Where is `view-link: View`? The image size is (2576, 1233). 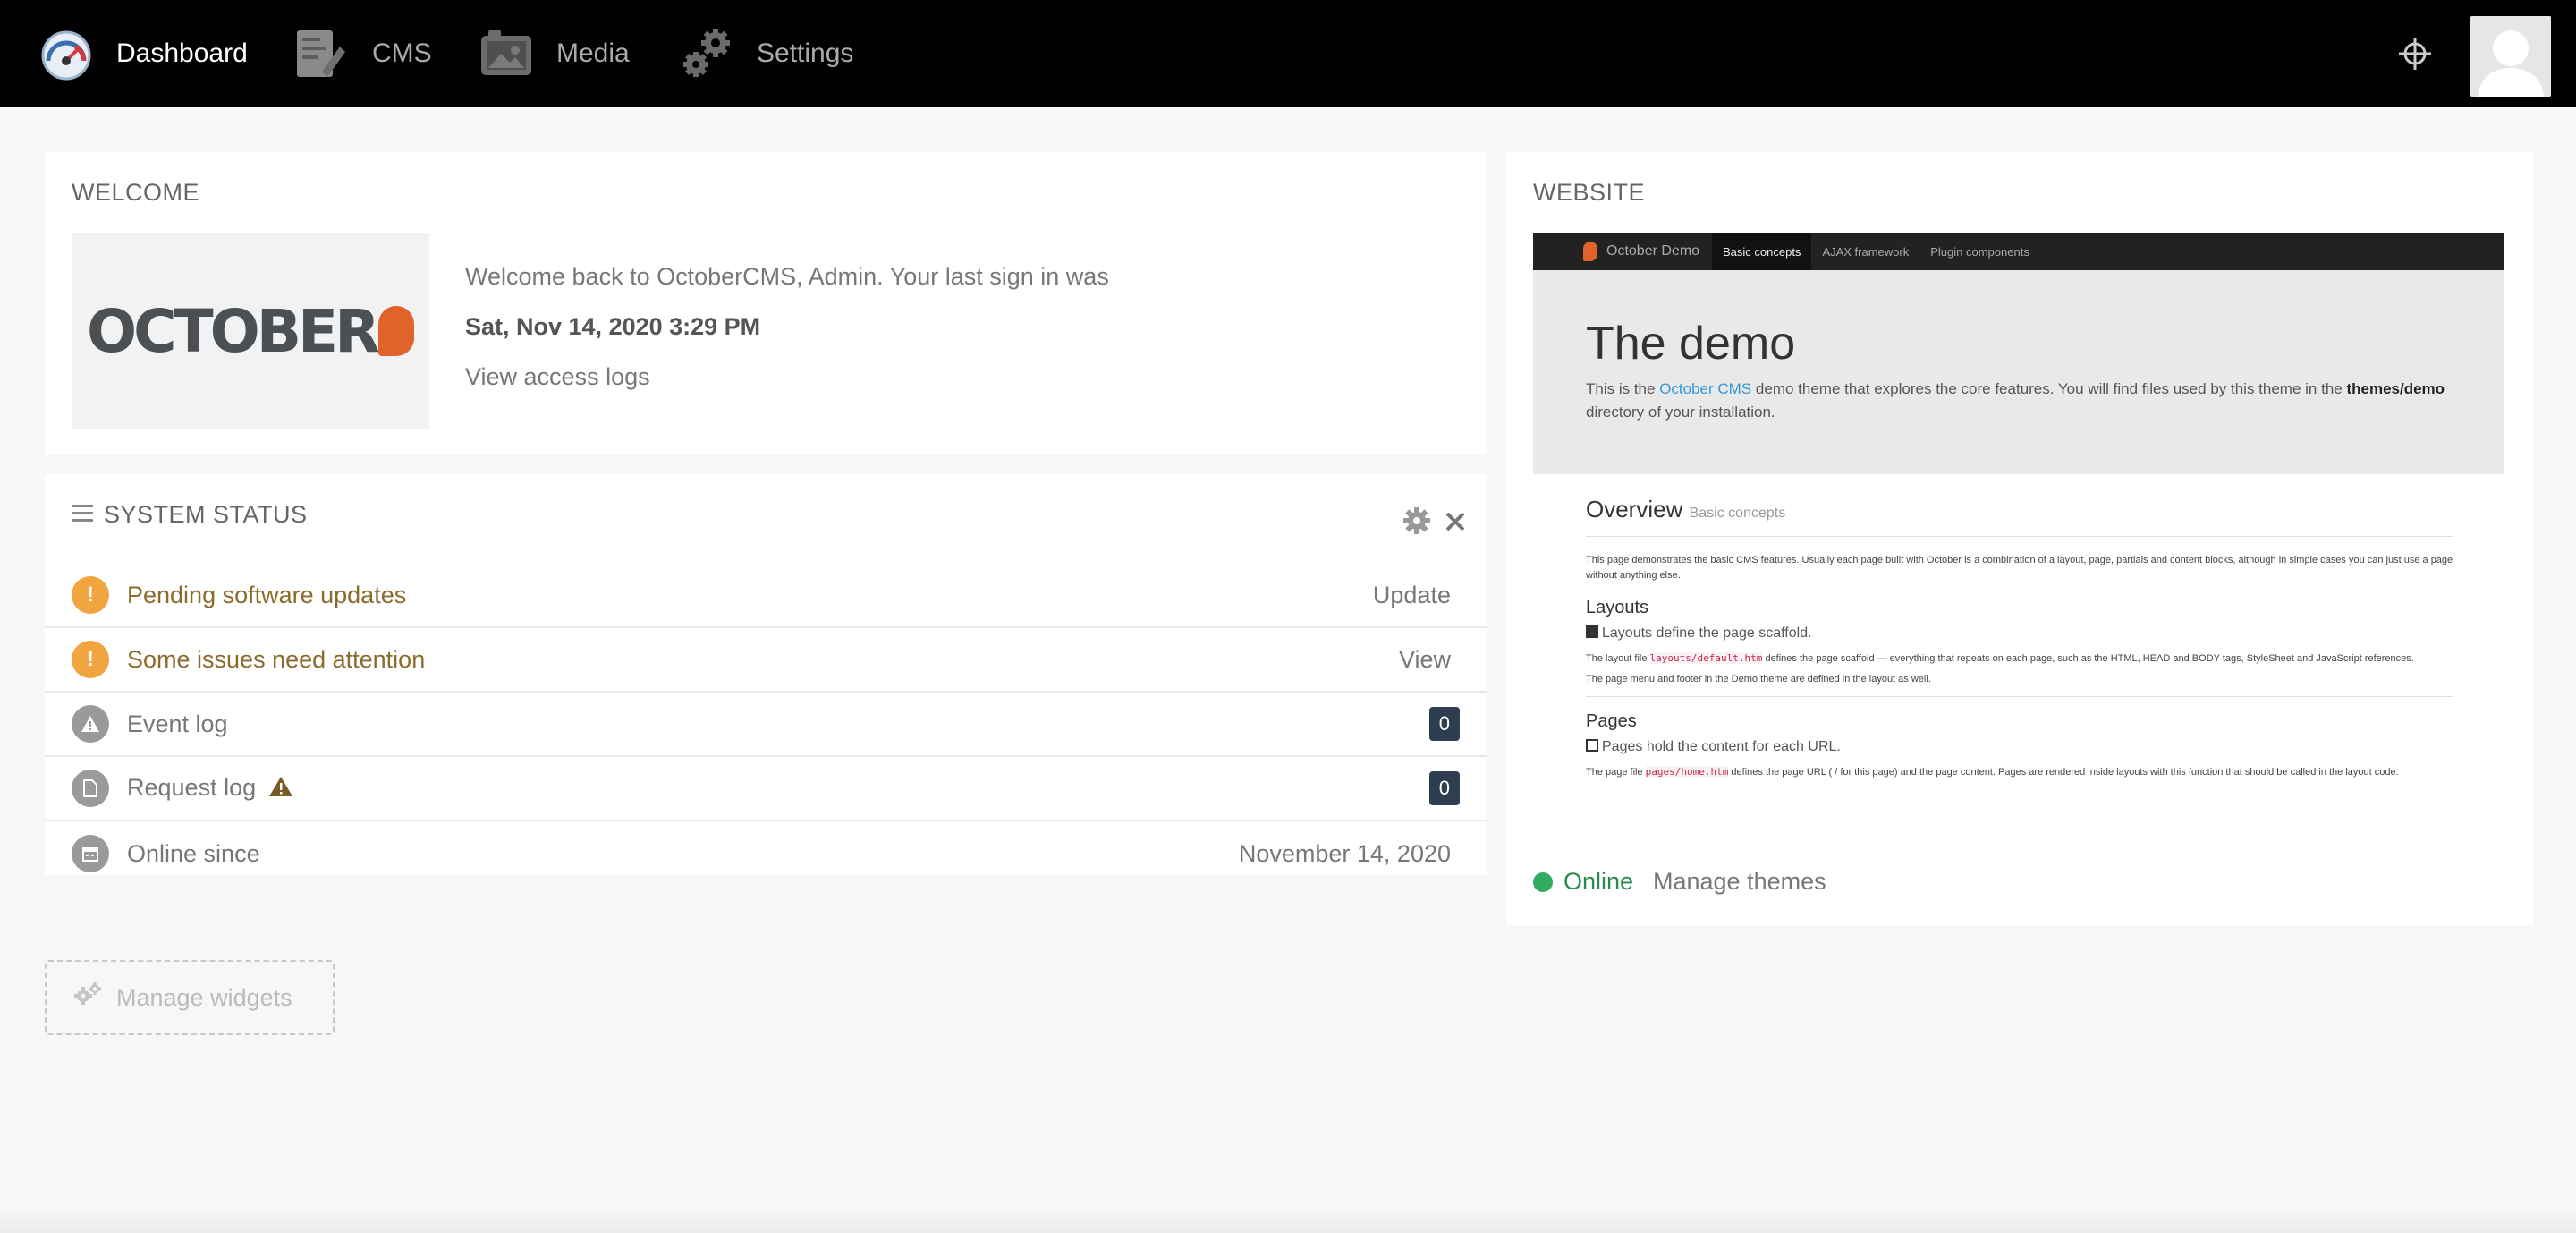
view-link: View is located at coordinates (1425, 660).